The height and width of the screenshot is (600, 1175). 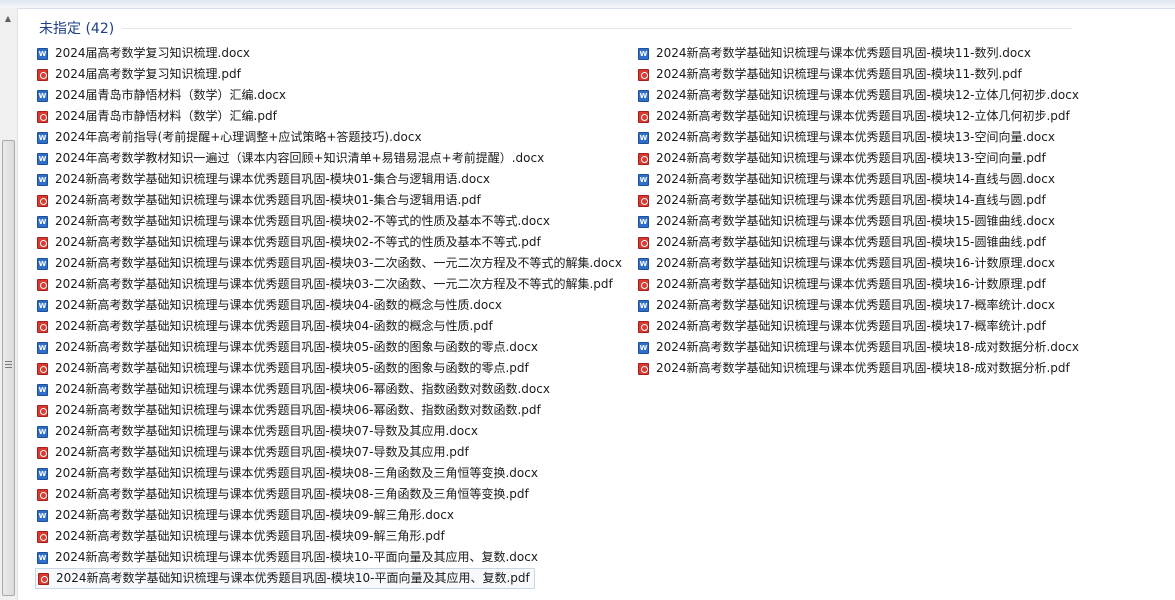 I want to click on file-name-label: 2024新高考数学基础知识梳理与课本优秀题目巩固-模块09-解三角形.pdf, so click(x=250, y=536).